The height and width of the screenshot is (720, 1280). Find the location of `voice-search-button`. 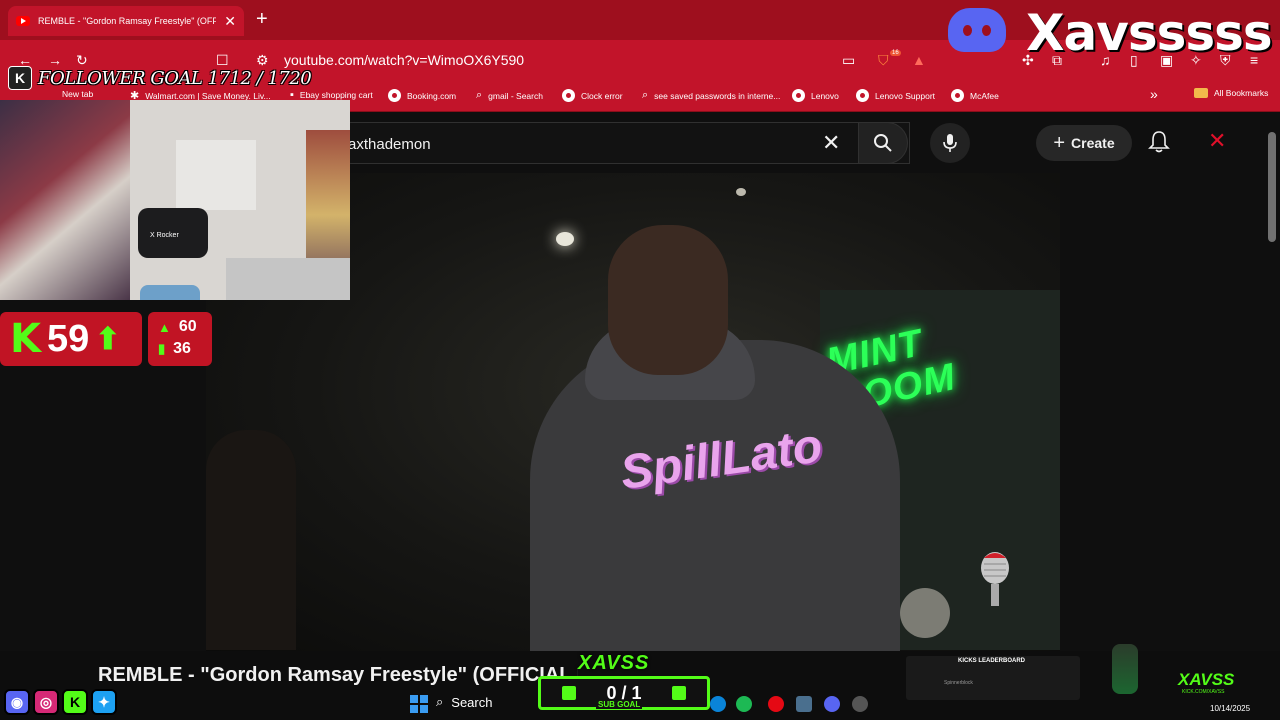

voice-search-button is located at coordinates (950, 143).